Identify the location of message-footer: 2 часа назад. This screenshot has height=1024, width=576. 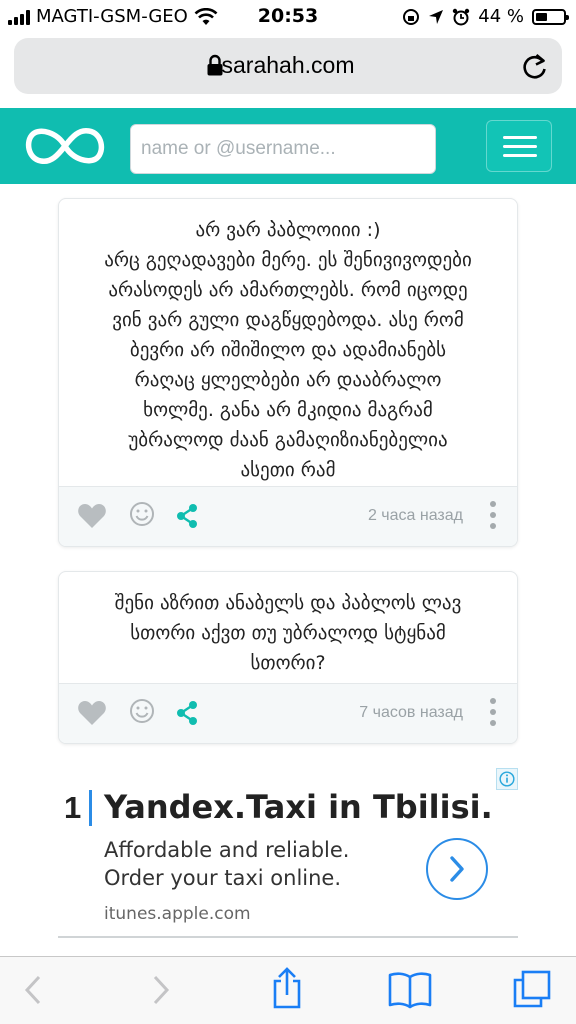
(288, 516).